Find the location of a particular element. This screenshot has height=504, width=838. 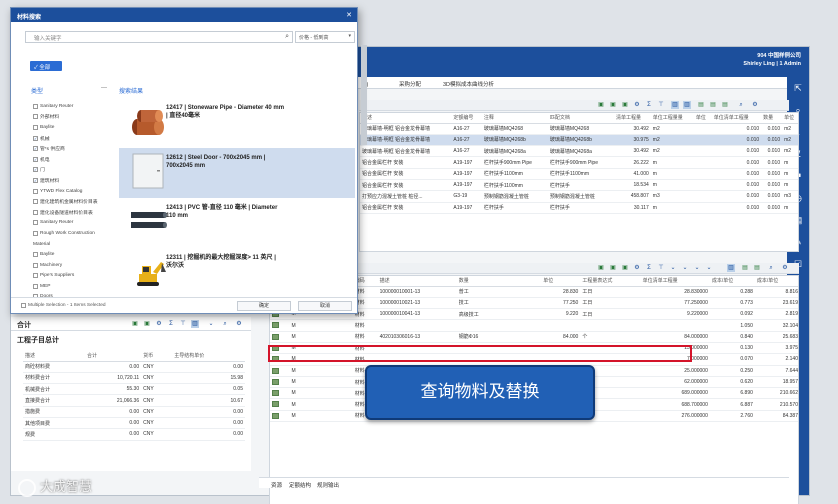

dialog-scrollbar is located at coordinates (364, 95).